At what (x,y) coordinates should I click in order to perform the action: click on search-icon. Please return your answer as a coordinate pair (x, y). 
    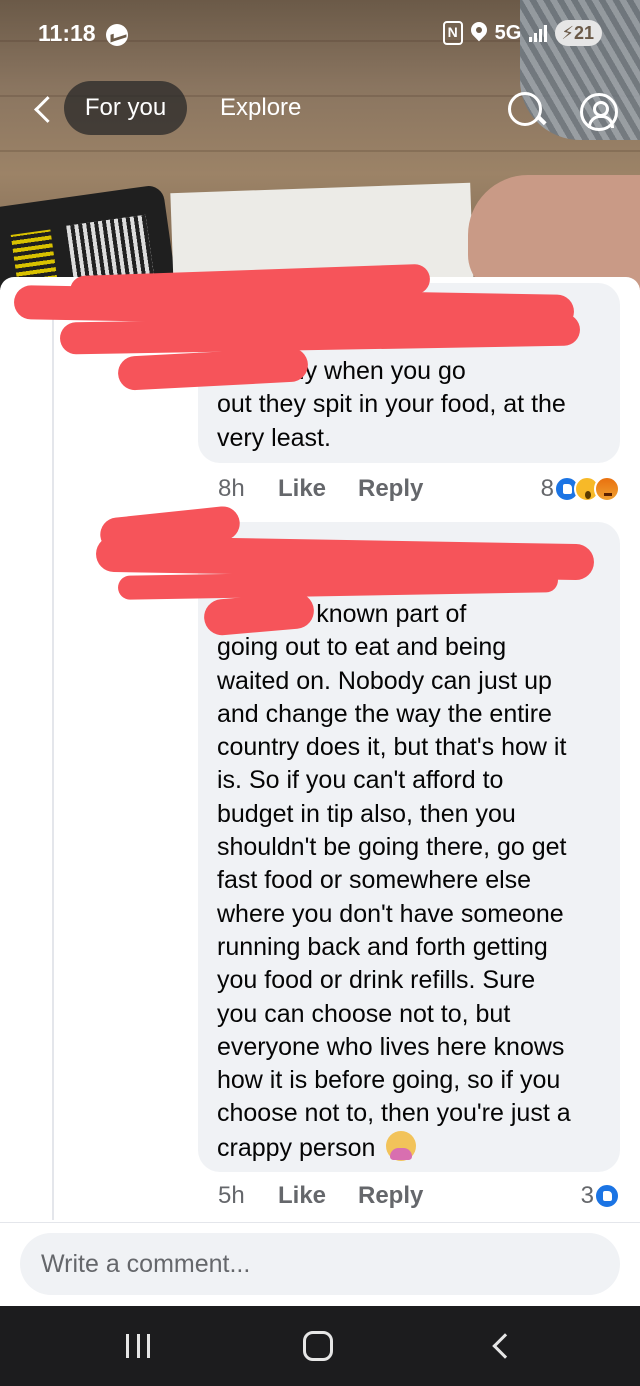
    Looking at the image, I should click on (528, 112).